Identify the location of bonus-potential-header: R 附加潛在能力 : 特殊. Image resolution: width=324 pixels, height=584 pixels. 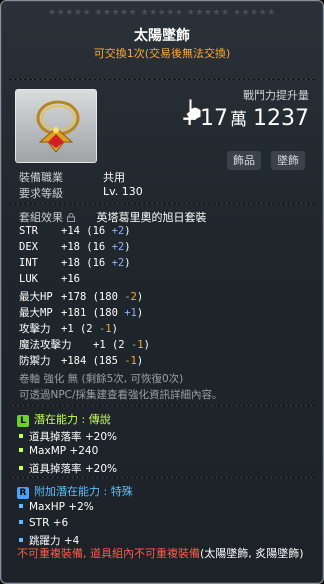
(75, 491).